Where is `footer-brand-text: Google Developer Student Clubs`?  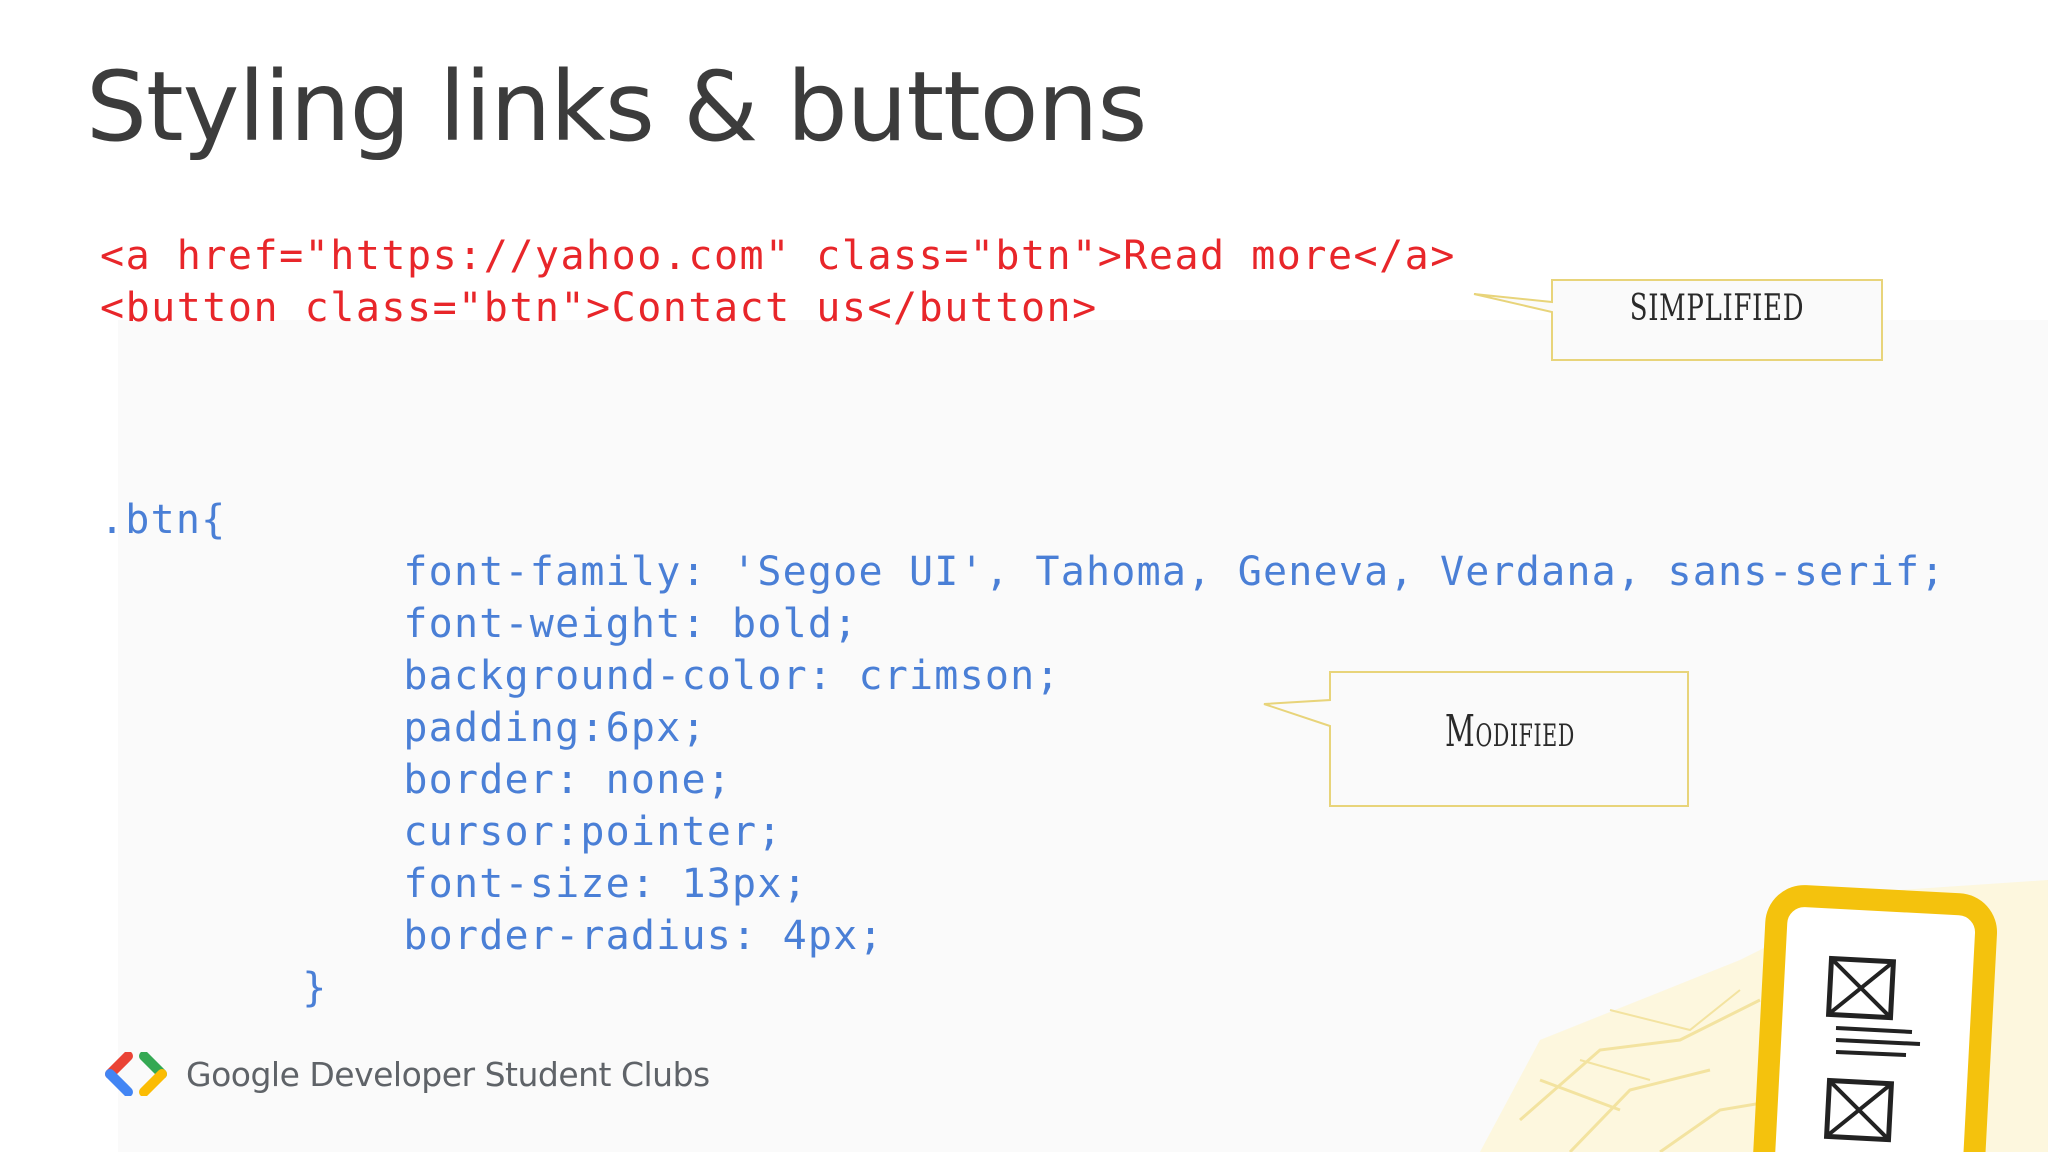 footer-brand-text: Google Developer Student Clubs is located at coordinates (448, 1074).